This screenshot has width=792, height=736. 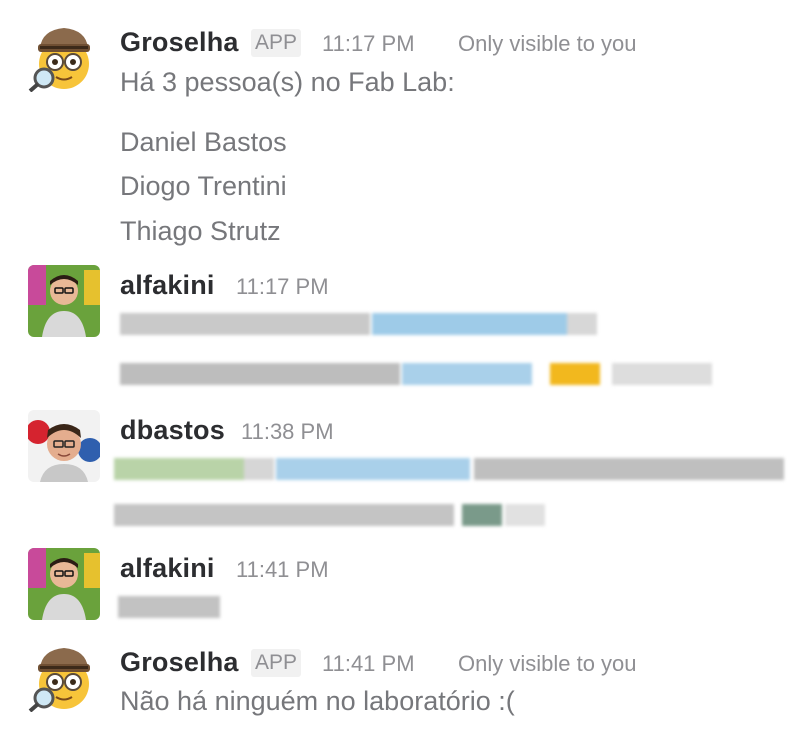 I want to click on person-name: Diogo Trentini, so click(x=203, y=186).